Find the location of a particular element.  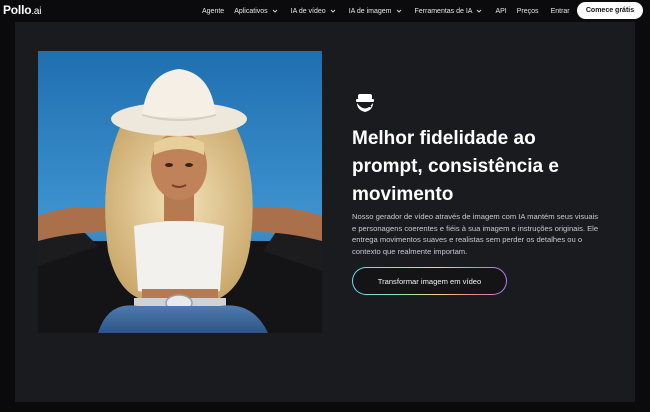

nav-item-ferramentas-de-ia: Ferramentas de IA is located at coordinates (449, 11).